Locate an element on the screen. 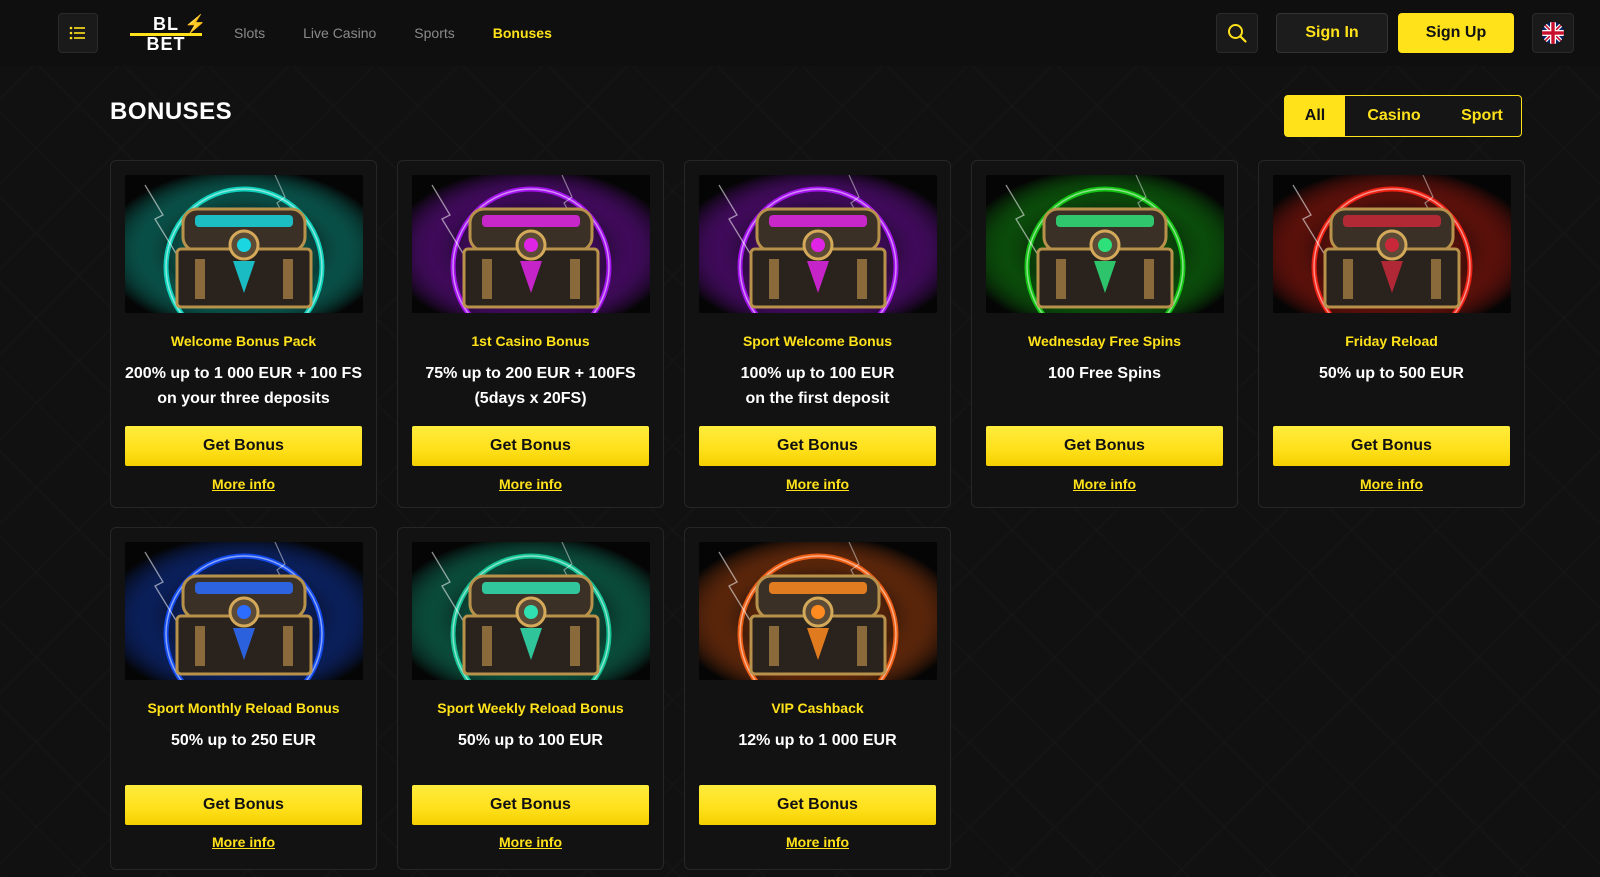  bonus-description: 50% up to 100 EUR is located at coordinates (530, 740).